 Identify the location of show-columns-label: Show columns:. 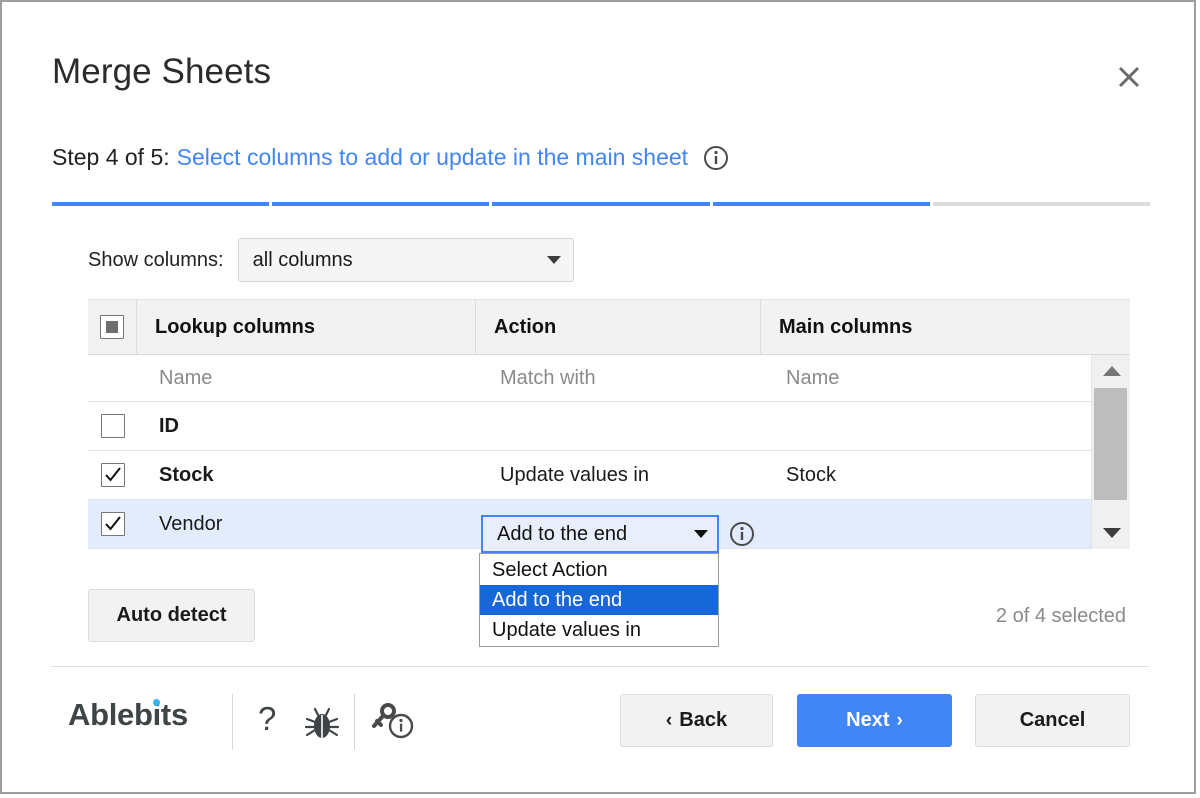
(156, 259).